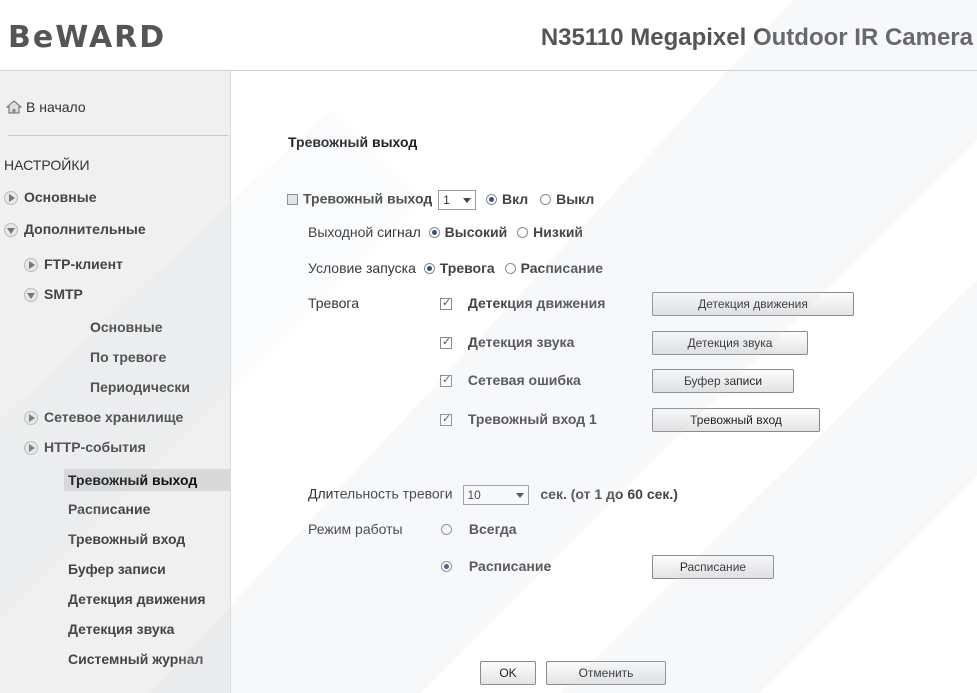 The width and height of the screenshot is (977, 693). What do you see at coordinates (510, 566) in the screenshot?
I see `mode-schedule-label: Расписание` at bounding box center [510, 566].